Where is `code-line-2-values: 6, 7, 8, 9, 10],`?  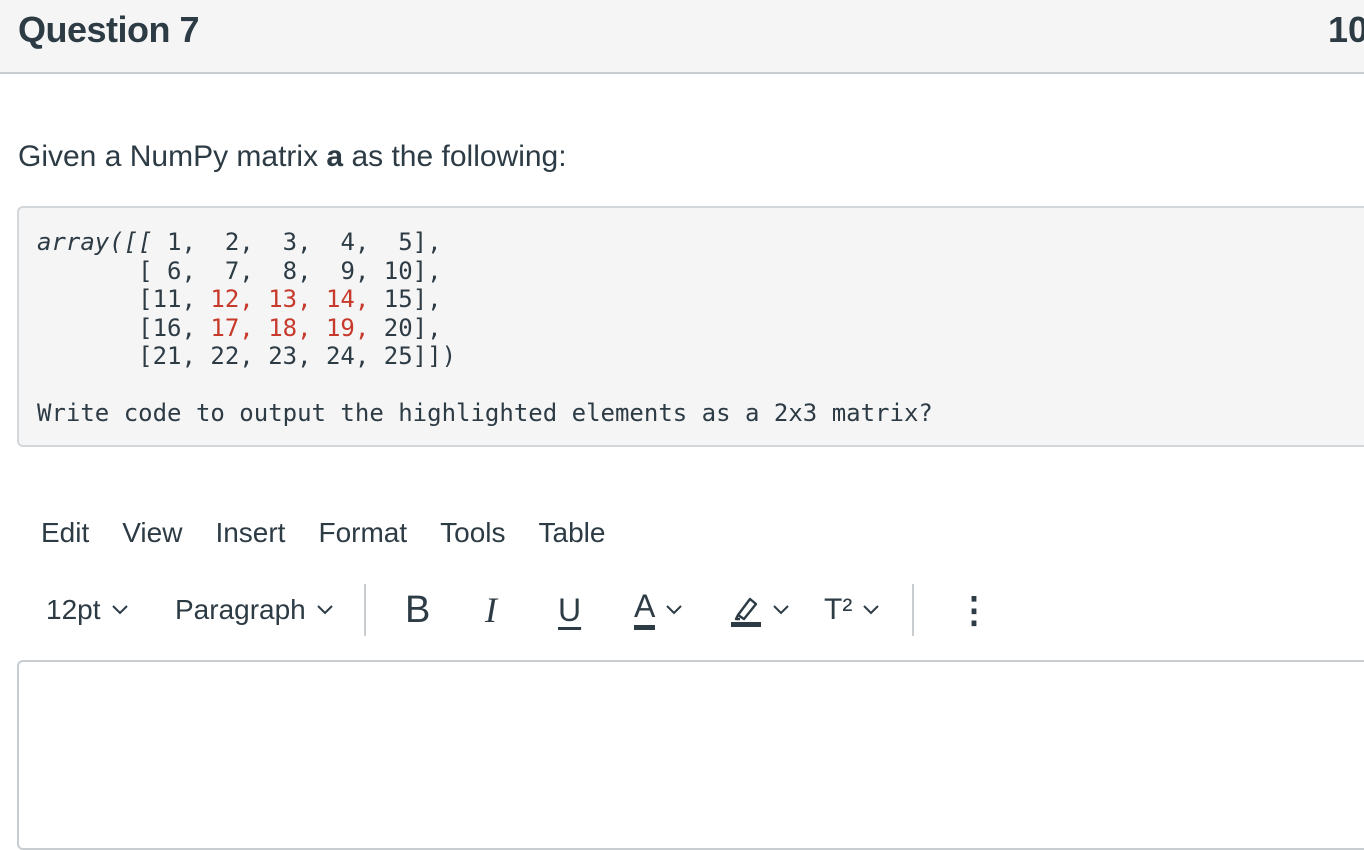 code-line-2-values: 6, 7, 8, 9, 10], is located at coordinates (304, 270).